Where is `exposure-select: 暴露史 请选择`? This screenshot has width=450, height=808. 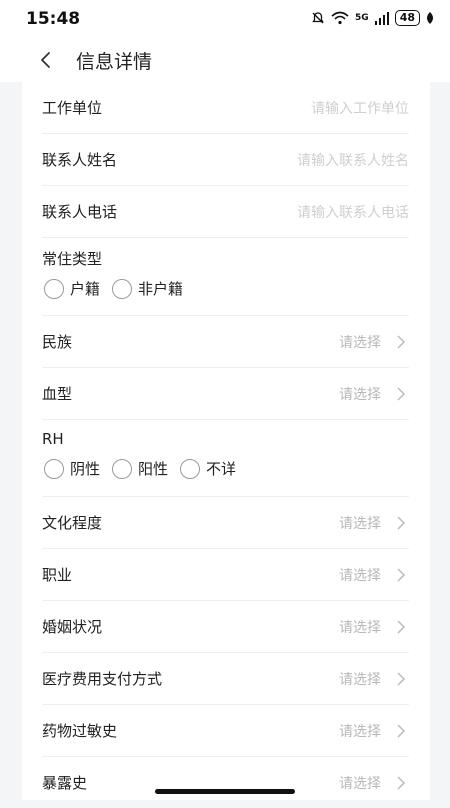
exposure-select: 暴露史 请选择 is located at coordinates (225, 782).